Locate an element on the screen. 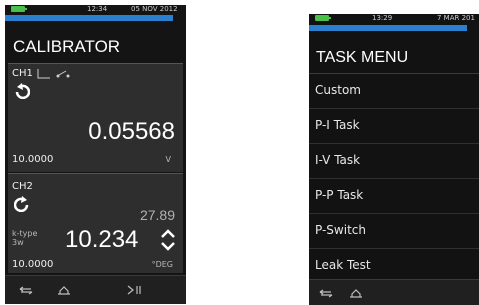 The image size is (479, 305). up-down-arrow-icon is located at coordinates (168, 240).